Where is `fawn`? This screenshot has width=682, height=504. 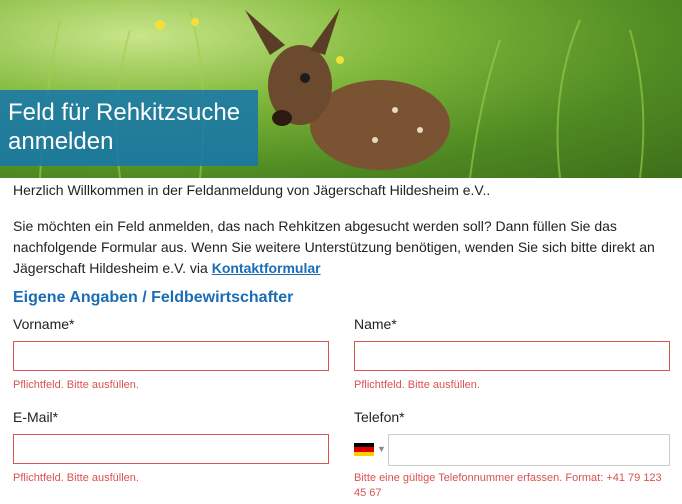
fawn is located at coordinates (347, 89).